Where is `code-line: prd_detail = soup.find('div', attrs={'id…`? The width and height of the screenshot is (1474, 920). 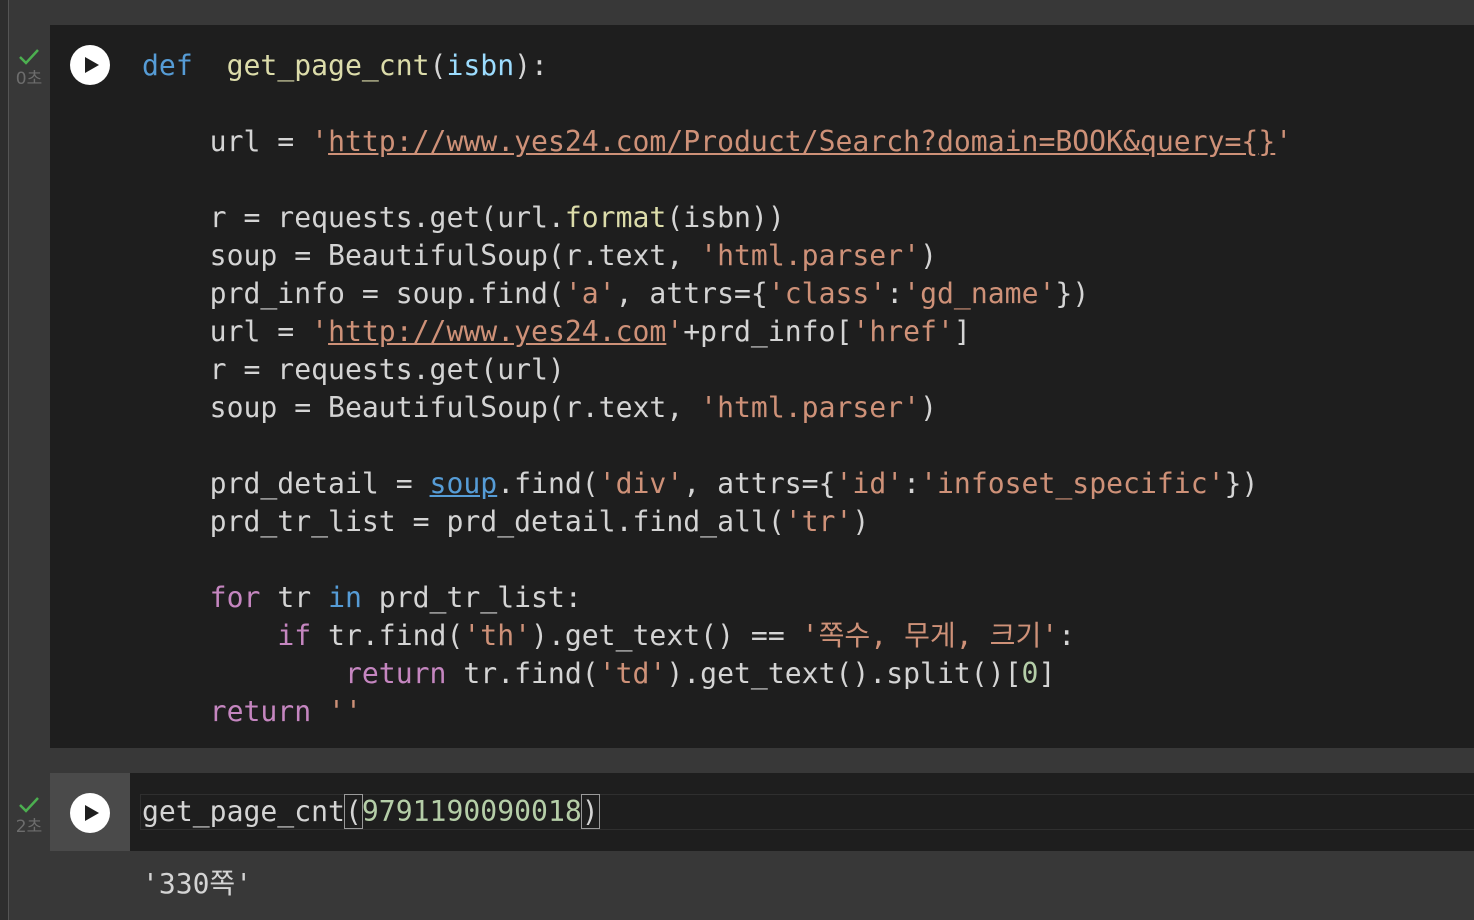
code-line: prd_detail = soup.find('div', attrs={'id… is located at coordinates (717, 484).